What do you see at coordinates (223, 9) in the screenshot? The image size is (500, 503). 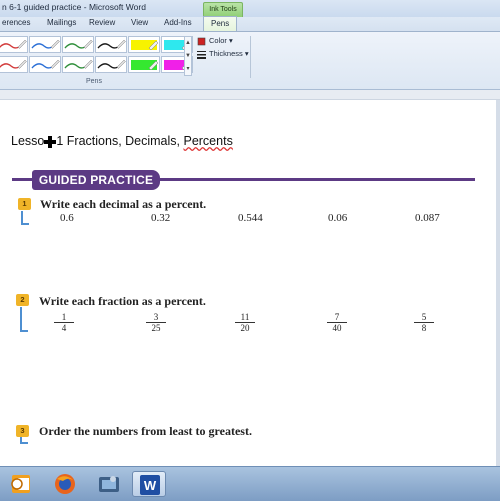 I see `ink-tools-context-label: Ink Tools` at bounding box center [223, 9].